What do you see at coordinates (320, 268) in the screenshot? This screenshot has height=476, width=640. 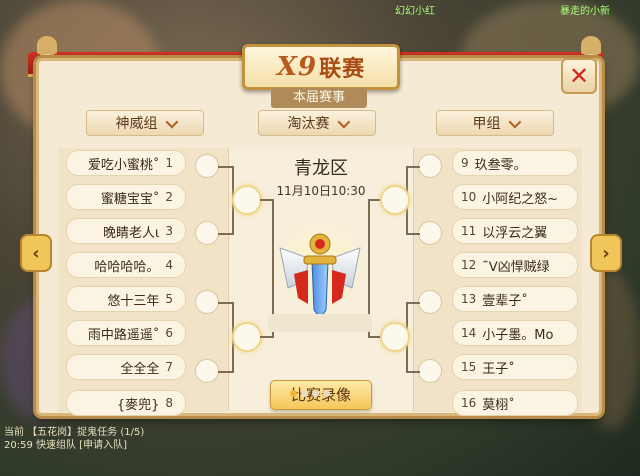 I see `trophy-emblem-icon` at bounding box center [320, 268].